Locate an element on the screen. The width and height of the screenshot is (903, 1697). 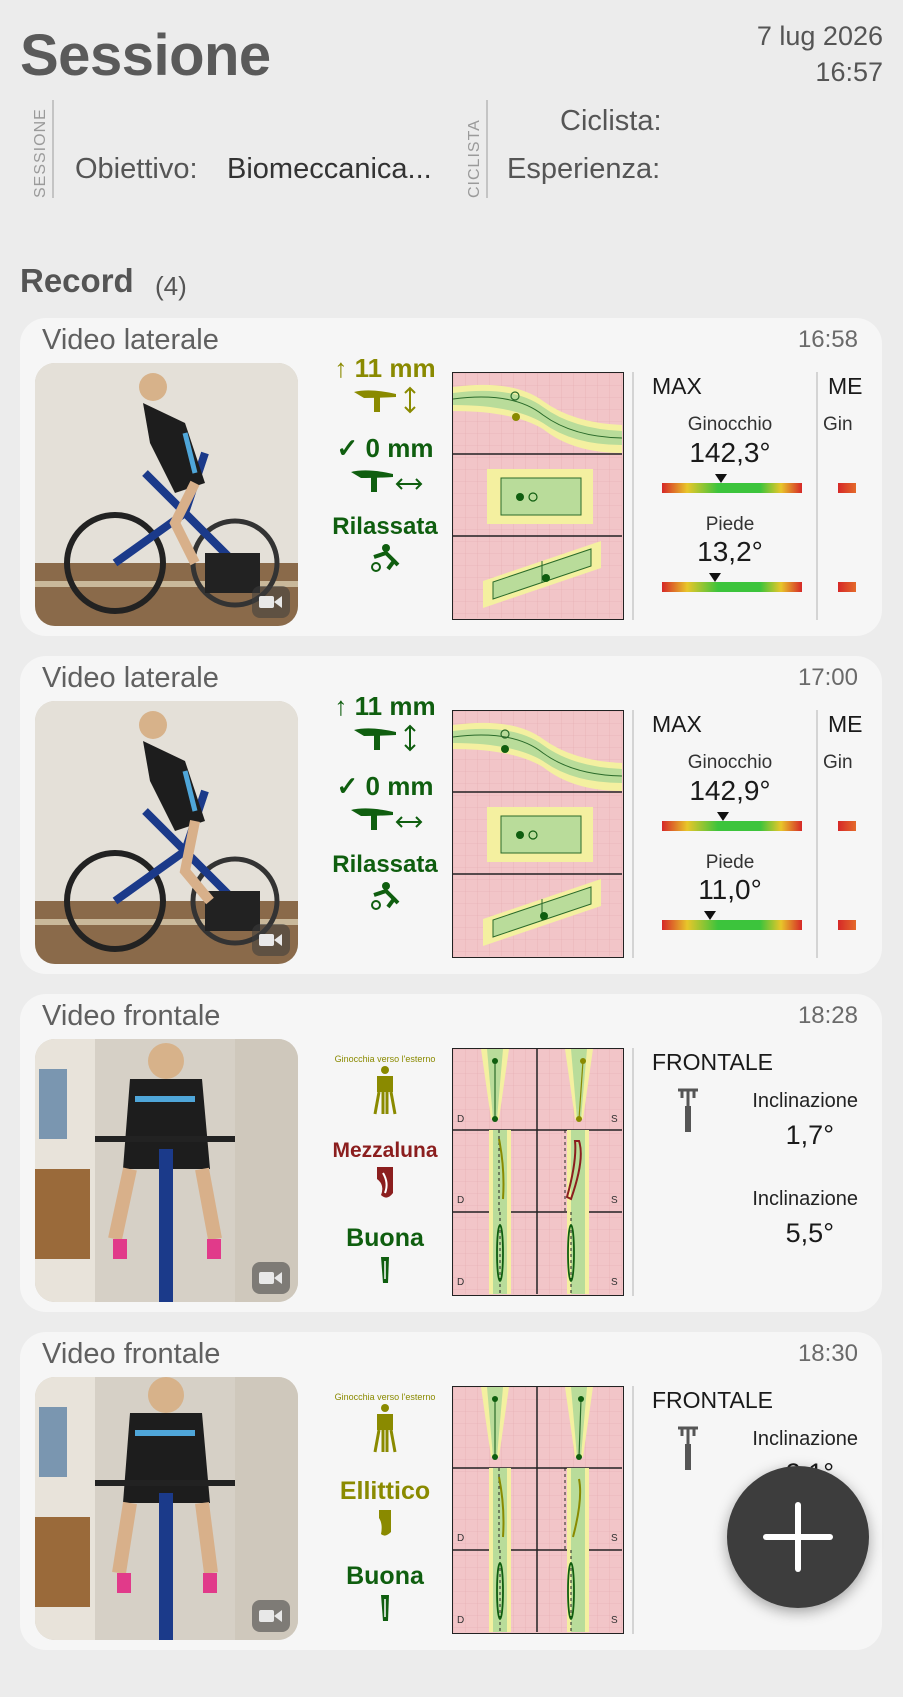
foot-label: Piede is located at coordinates (730, 524).